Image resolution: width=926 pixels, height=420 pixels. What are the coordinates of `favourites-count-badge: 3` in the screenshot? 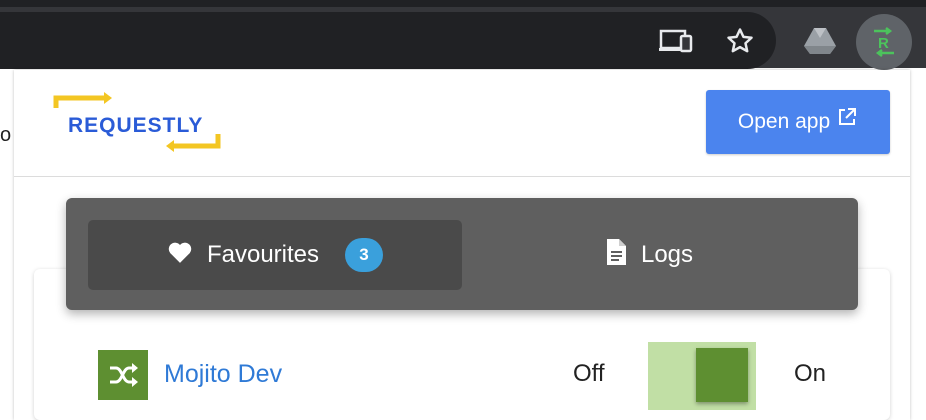 It's located at (364, 255).